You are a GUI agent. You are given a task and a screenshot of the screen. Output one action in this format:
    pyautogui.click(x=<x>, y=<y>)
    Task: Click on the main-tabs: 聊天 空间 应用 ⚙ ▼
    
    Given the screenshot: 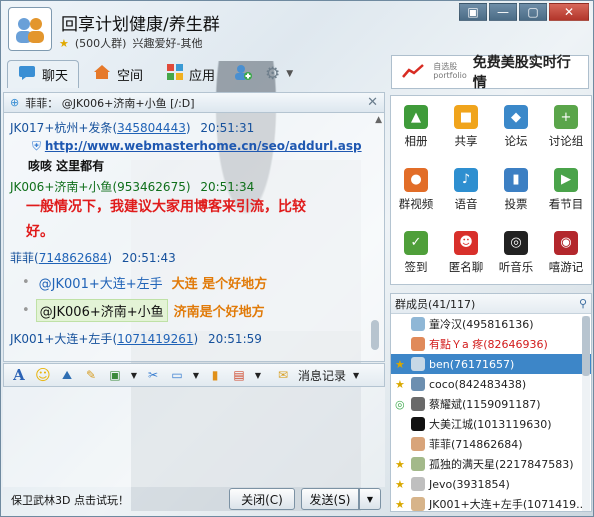 What is the action you would take?
    pyautogui.click(x=152, y=74)
    